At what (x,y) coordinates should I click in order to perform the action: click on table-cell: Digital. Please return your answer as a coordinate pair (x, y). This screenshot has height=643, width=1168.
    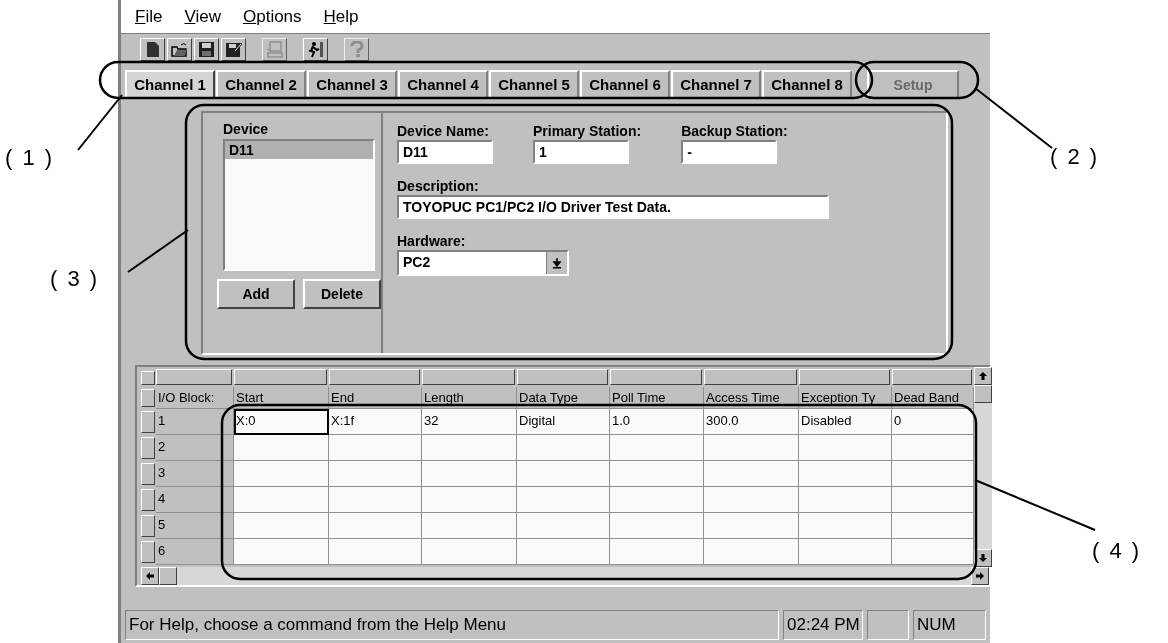
    Looking at the image, I should click on (563, 422).